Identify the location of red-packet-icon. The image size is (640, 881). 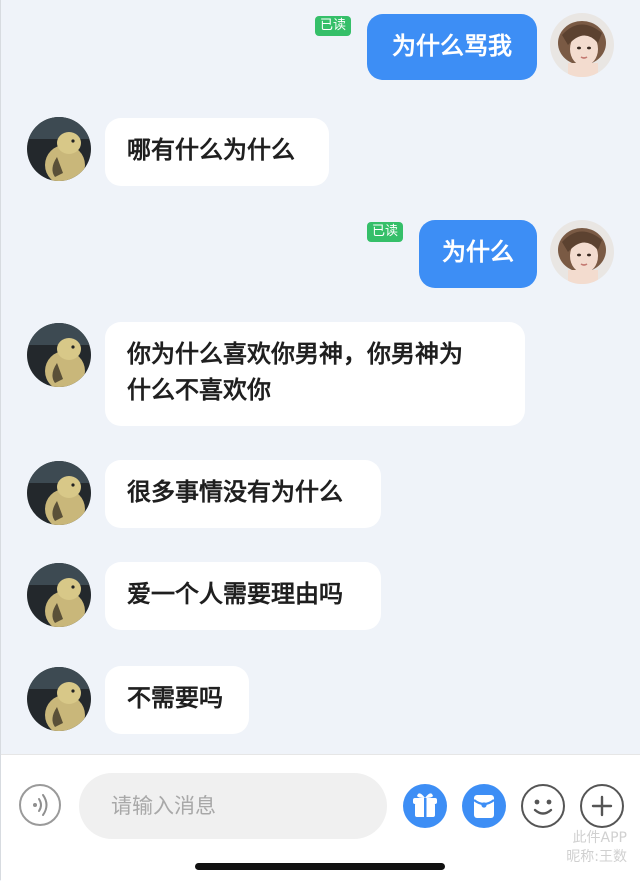
(484, 806).